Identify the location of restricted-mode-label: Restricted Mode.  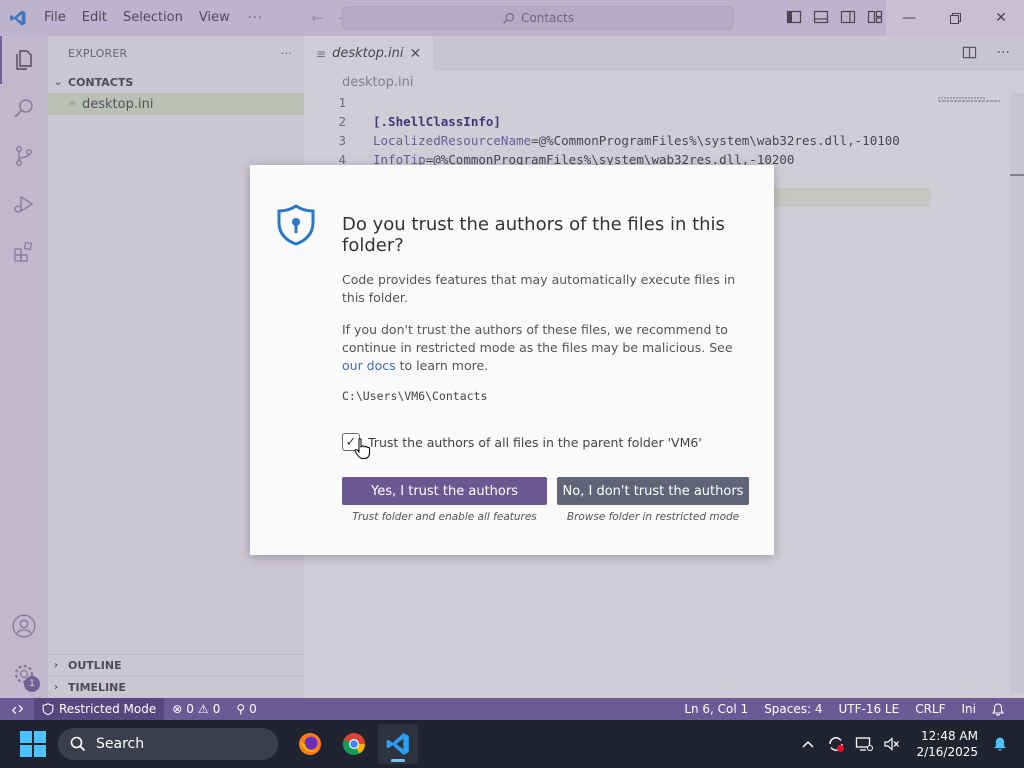
(108, 709).